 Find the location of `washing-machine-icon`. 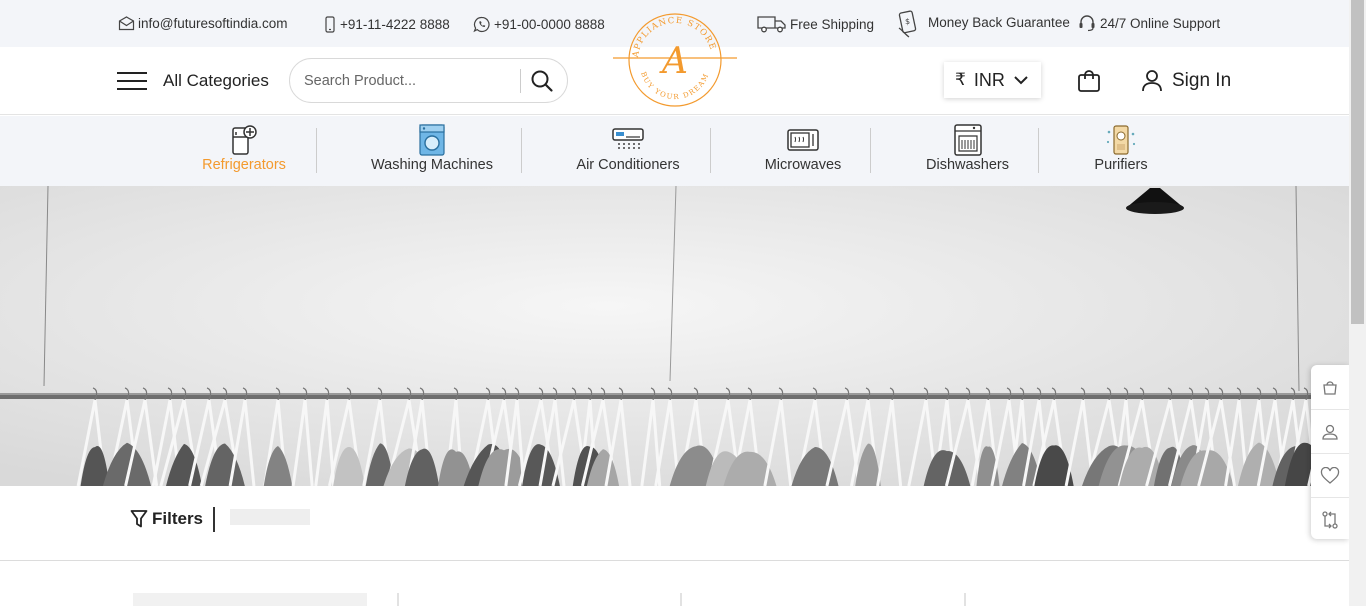

washing-machine-icon is located at coordinates (432, 140).